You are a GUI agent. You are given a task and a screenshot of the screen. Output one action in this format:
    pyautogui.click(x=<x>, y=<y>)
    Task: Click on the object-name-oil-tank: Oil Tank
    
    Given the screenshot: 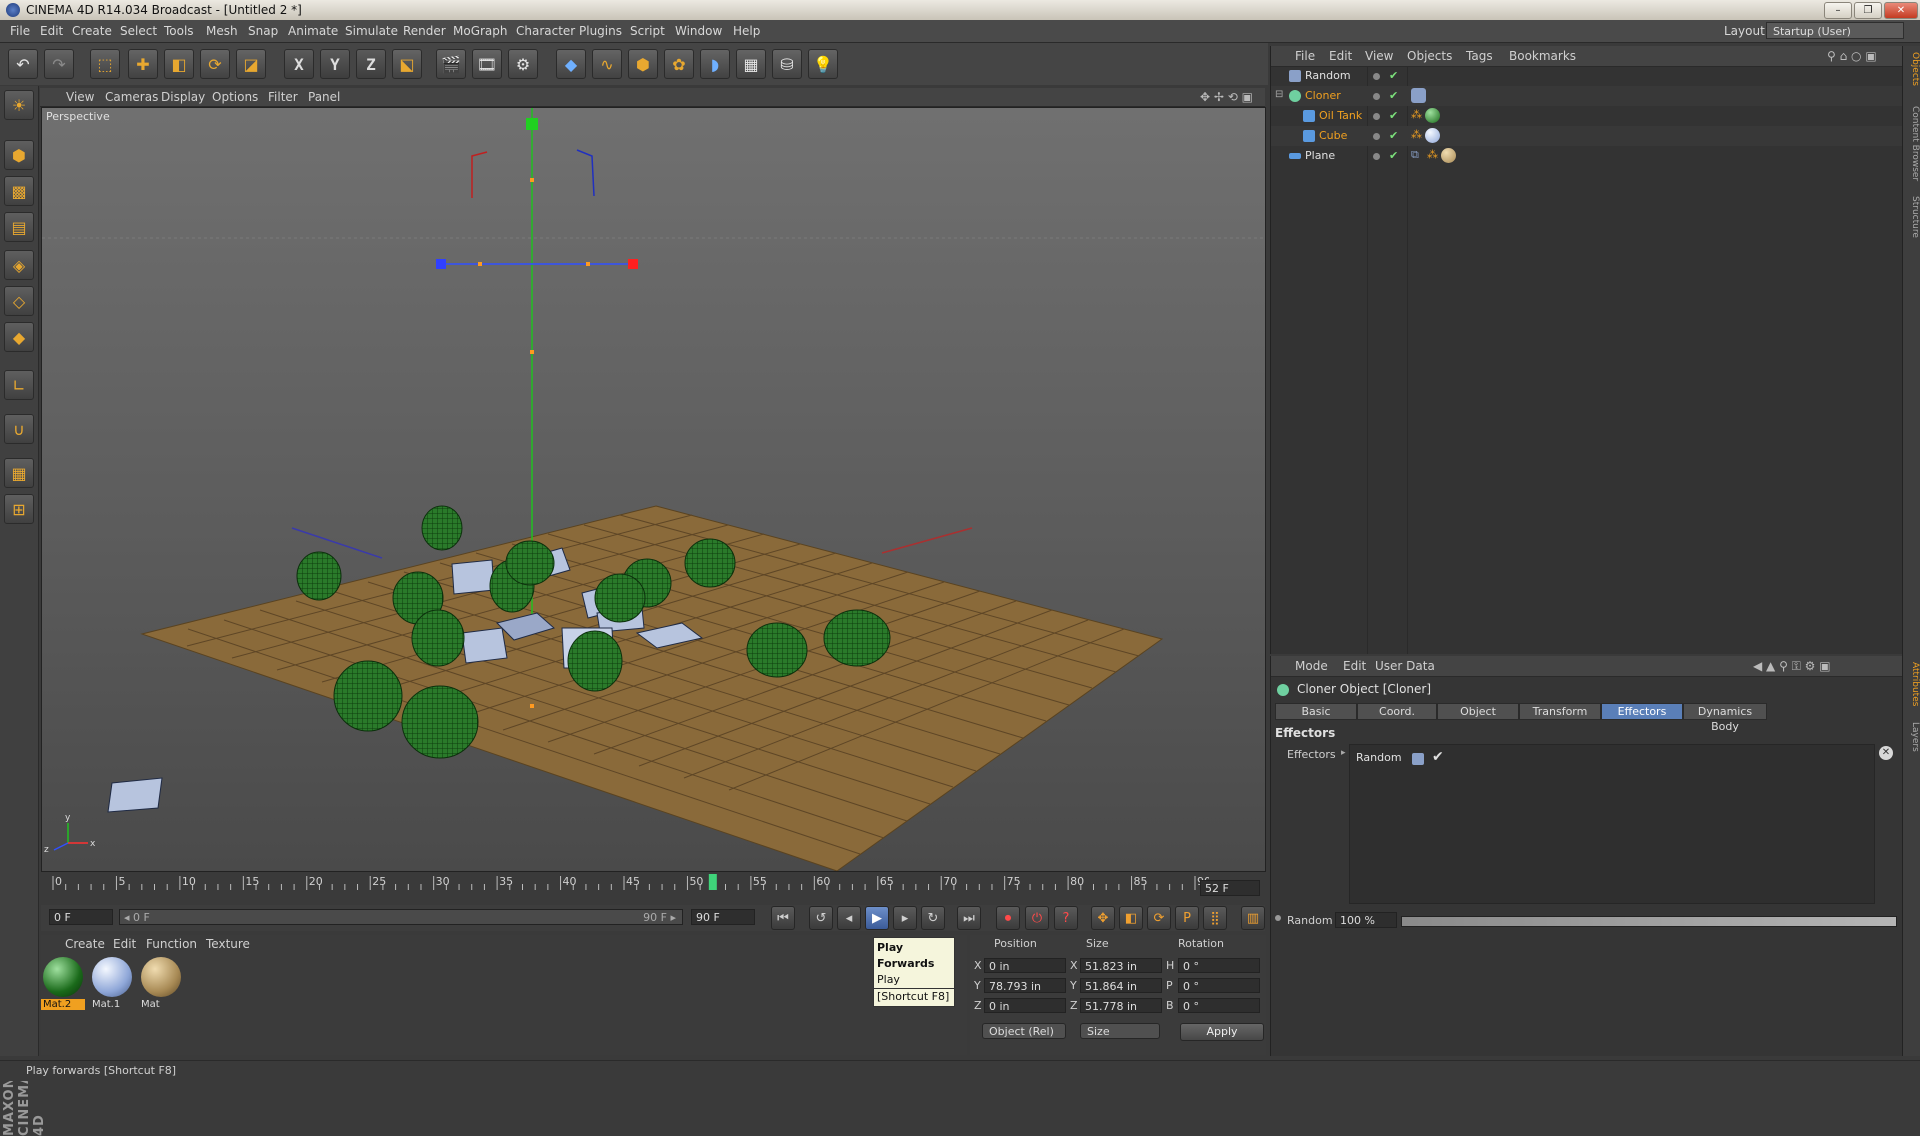 What is the action you would take?
    pyautogui.click(x=1340, y=115)
    